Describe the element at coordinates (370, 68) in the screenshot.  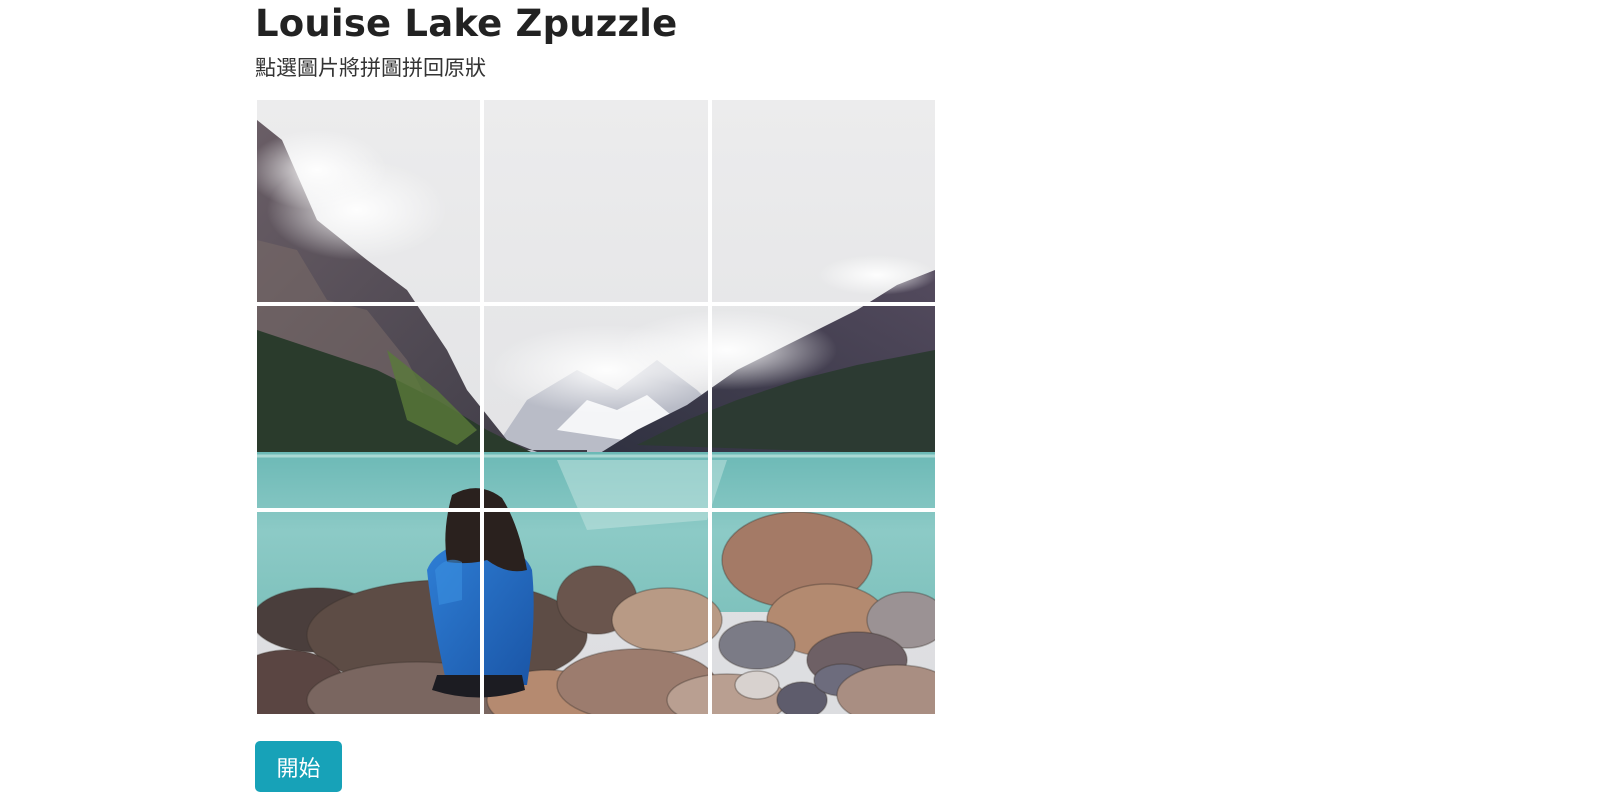
I see `instruction-text: 點選圖片將拼圖拼回原狀` at that location.